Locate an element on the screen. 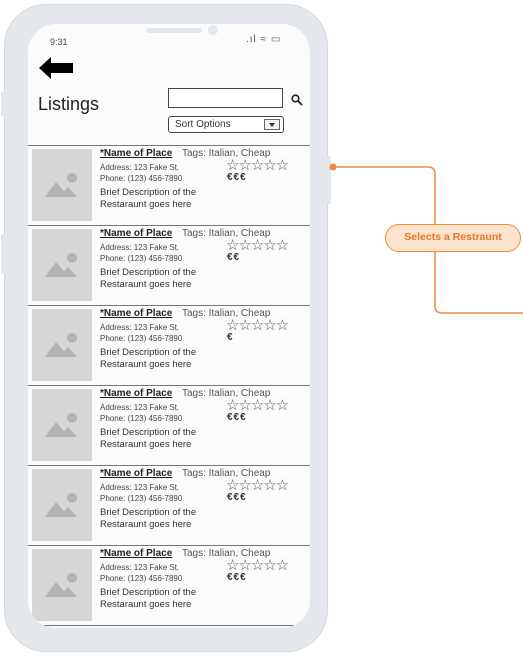  search-input is located at coordinates (225, 98).